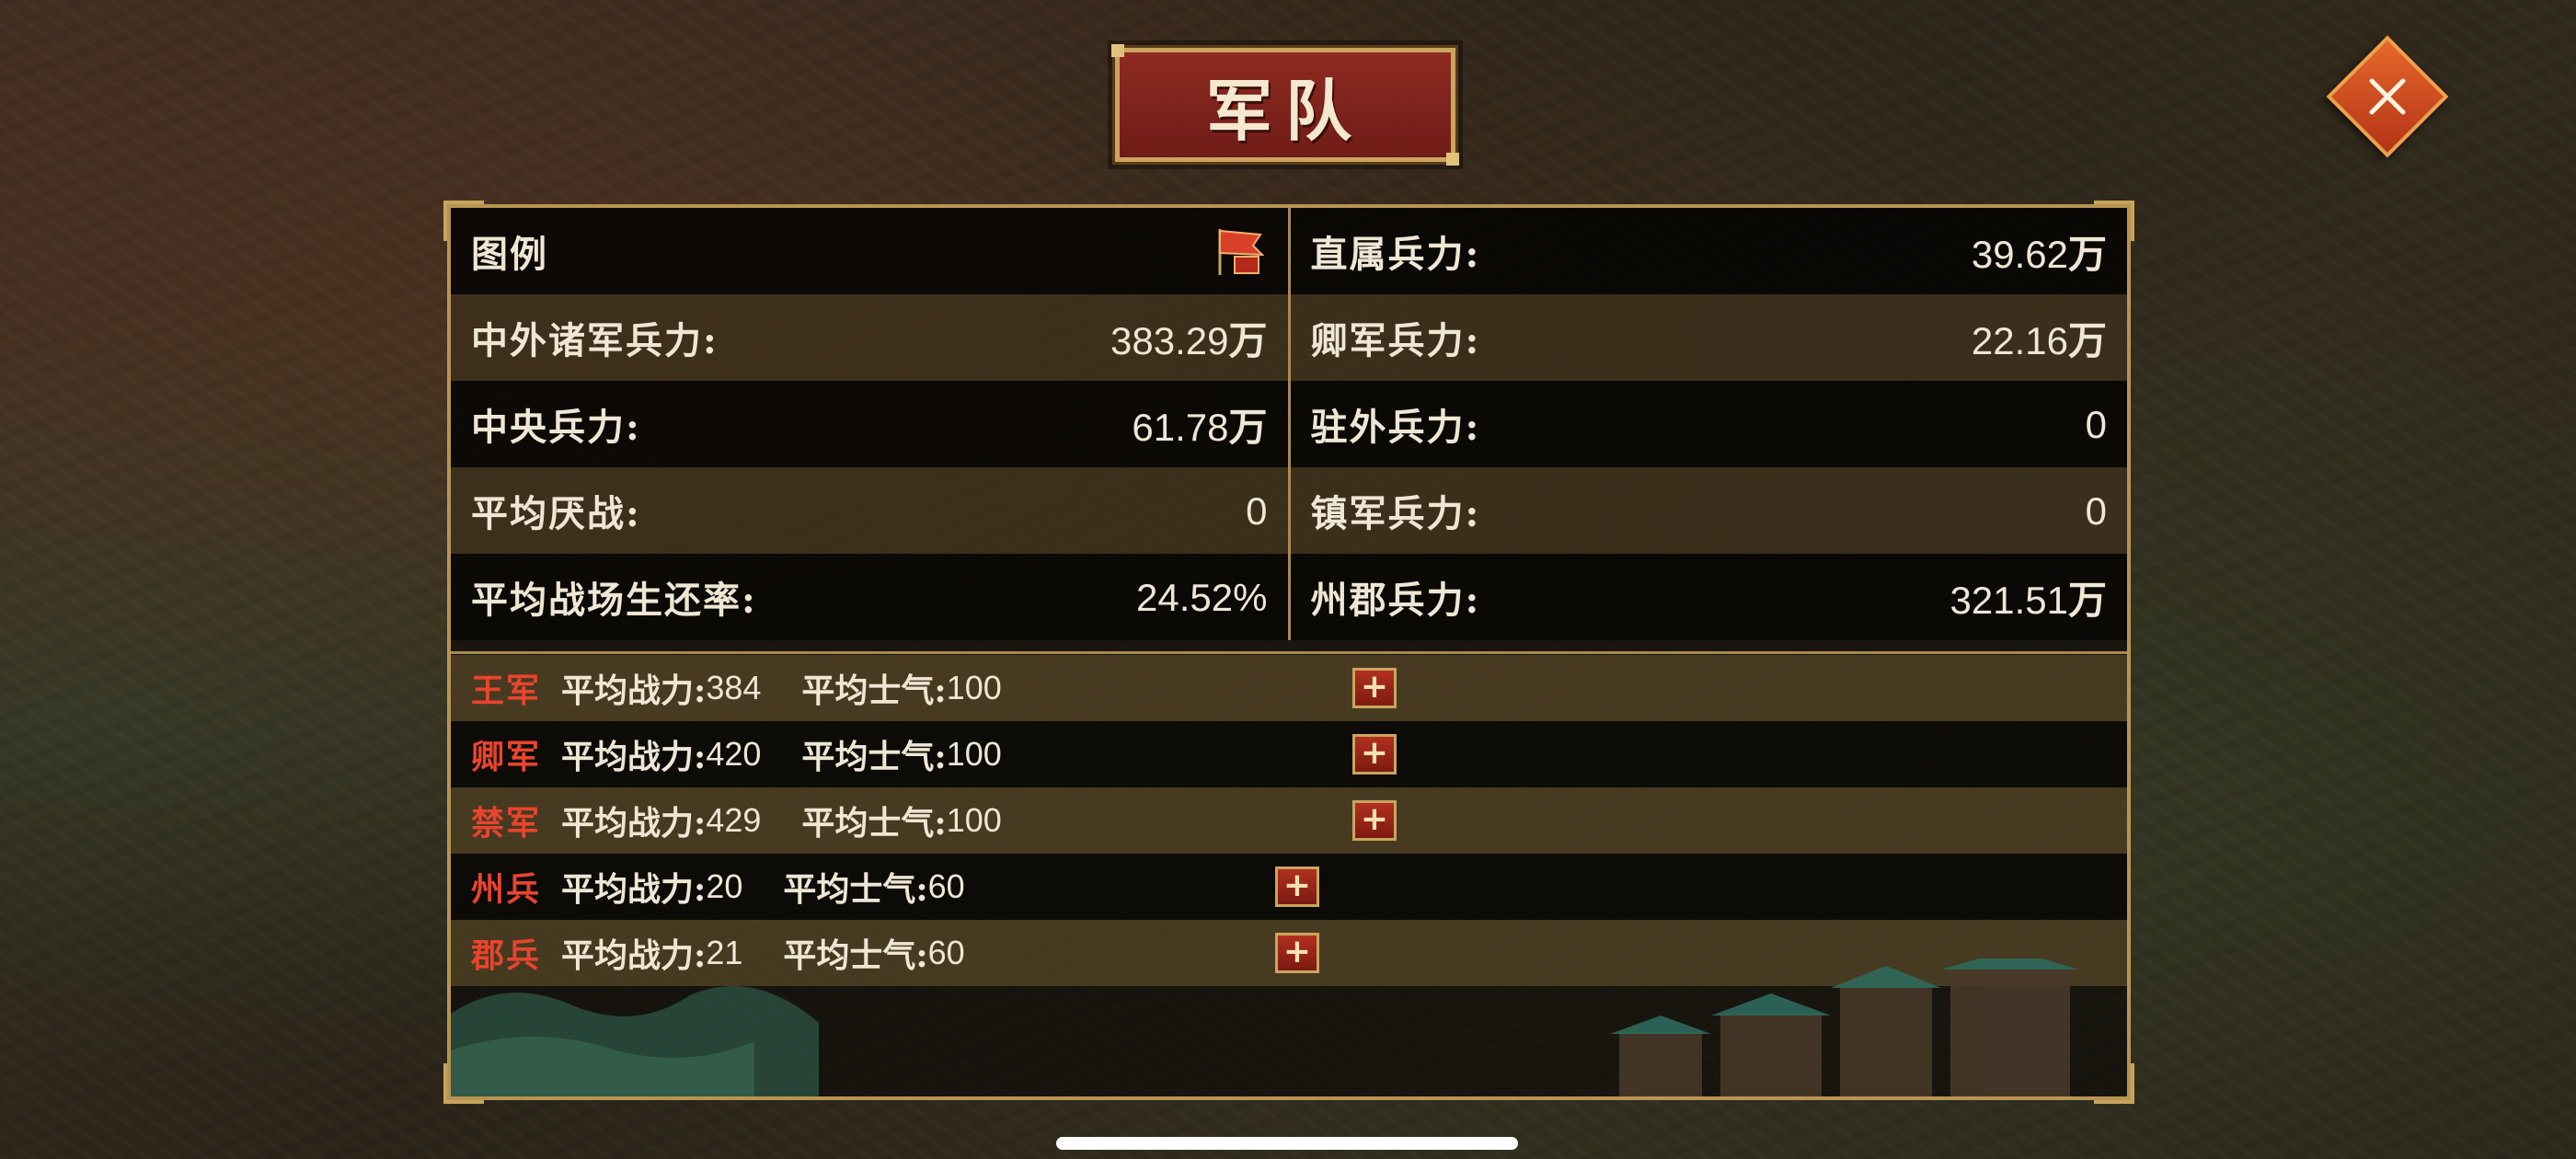 The width and height of the screenshot is (2576, 1159). What do you see at coordinates (1289, 688) in the screenshot?
I see `army-row: 王军 平均战力: 384 平均士气: 100 +` at bounding box center [1289, 688].